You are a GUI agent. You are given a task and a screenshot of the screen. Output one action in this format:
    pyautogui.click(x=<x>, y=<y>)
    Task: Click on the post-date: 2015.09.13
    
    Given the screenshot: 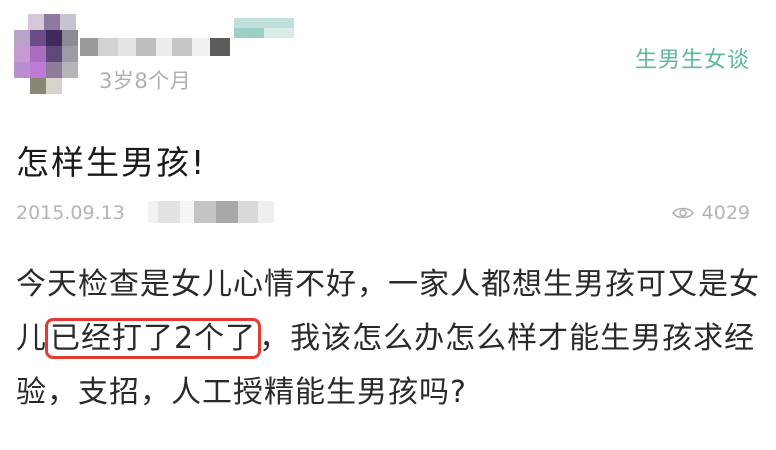 What is the action you would take?
    pyautogui.click(x=70, y=213)
    